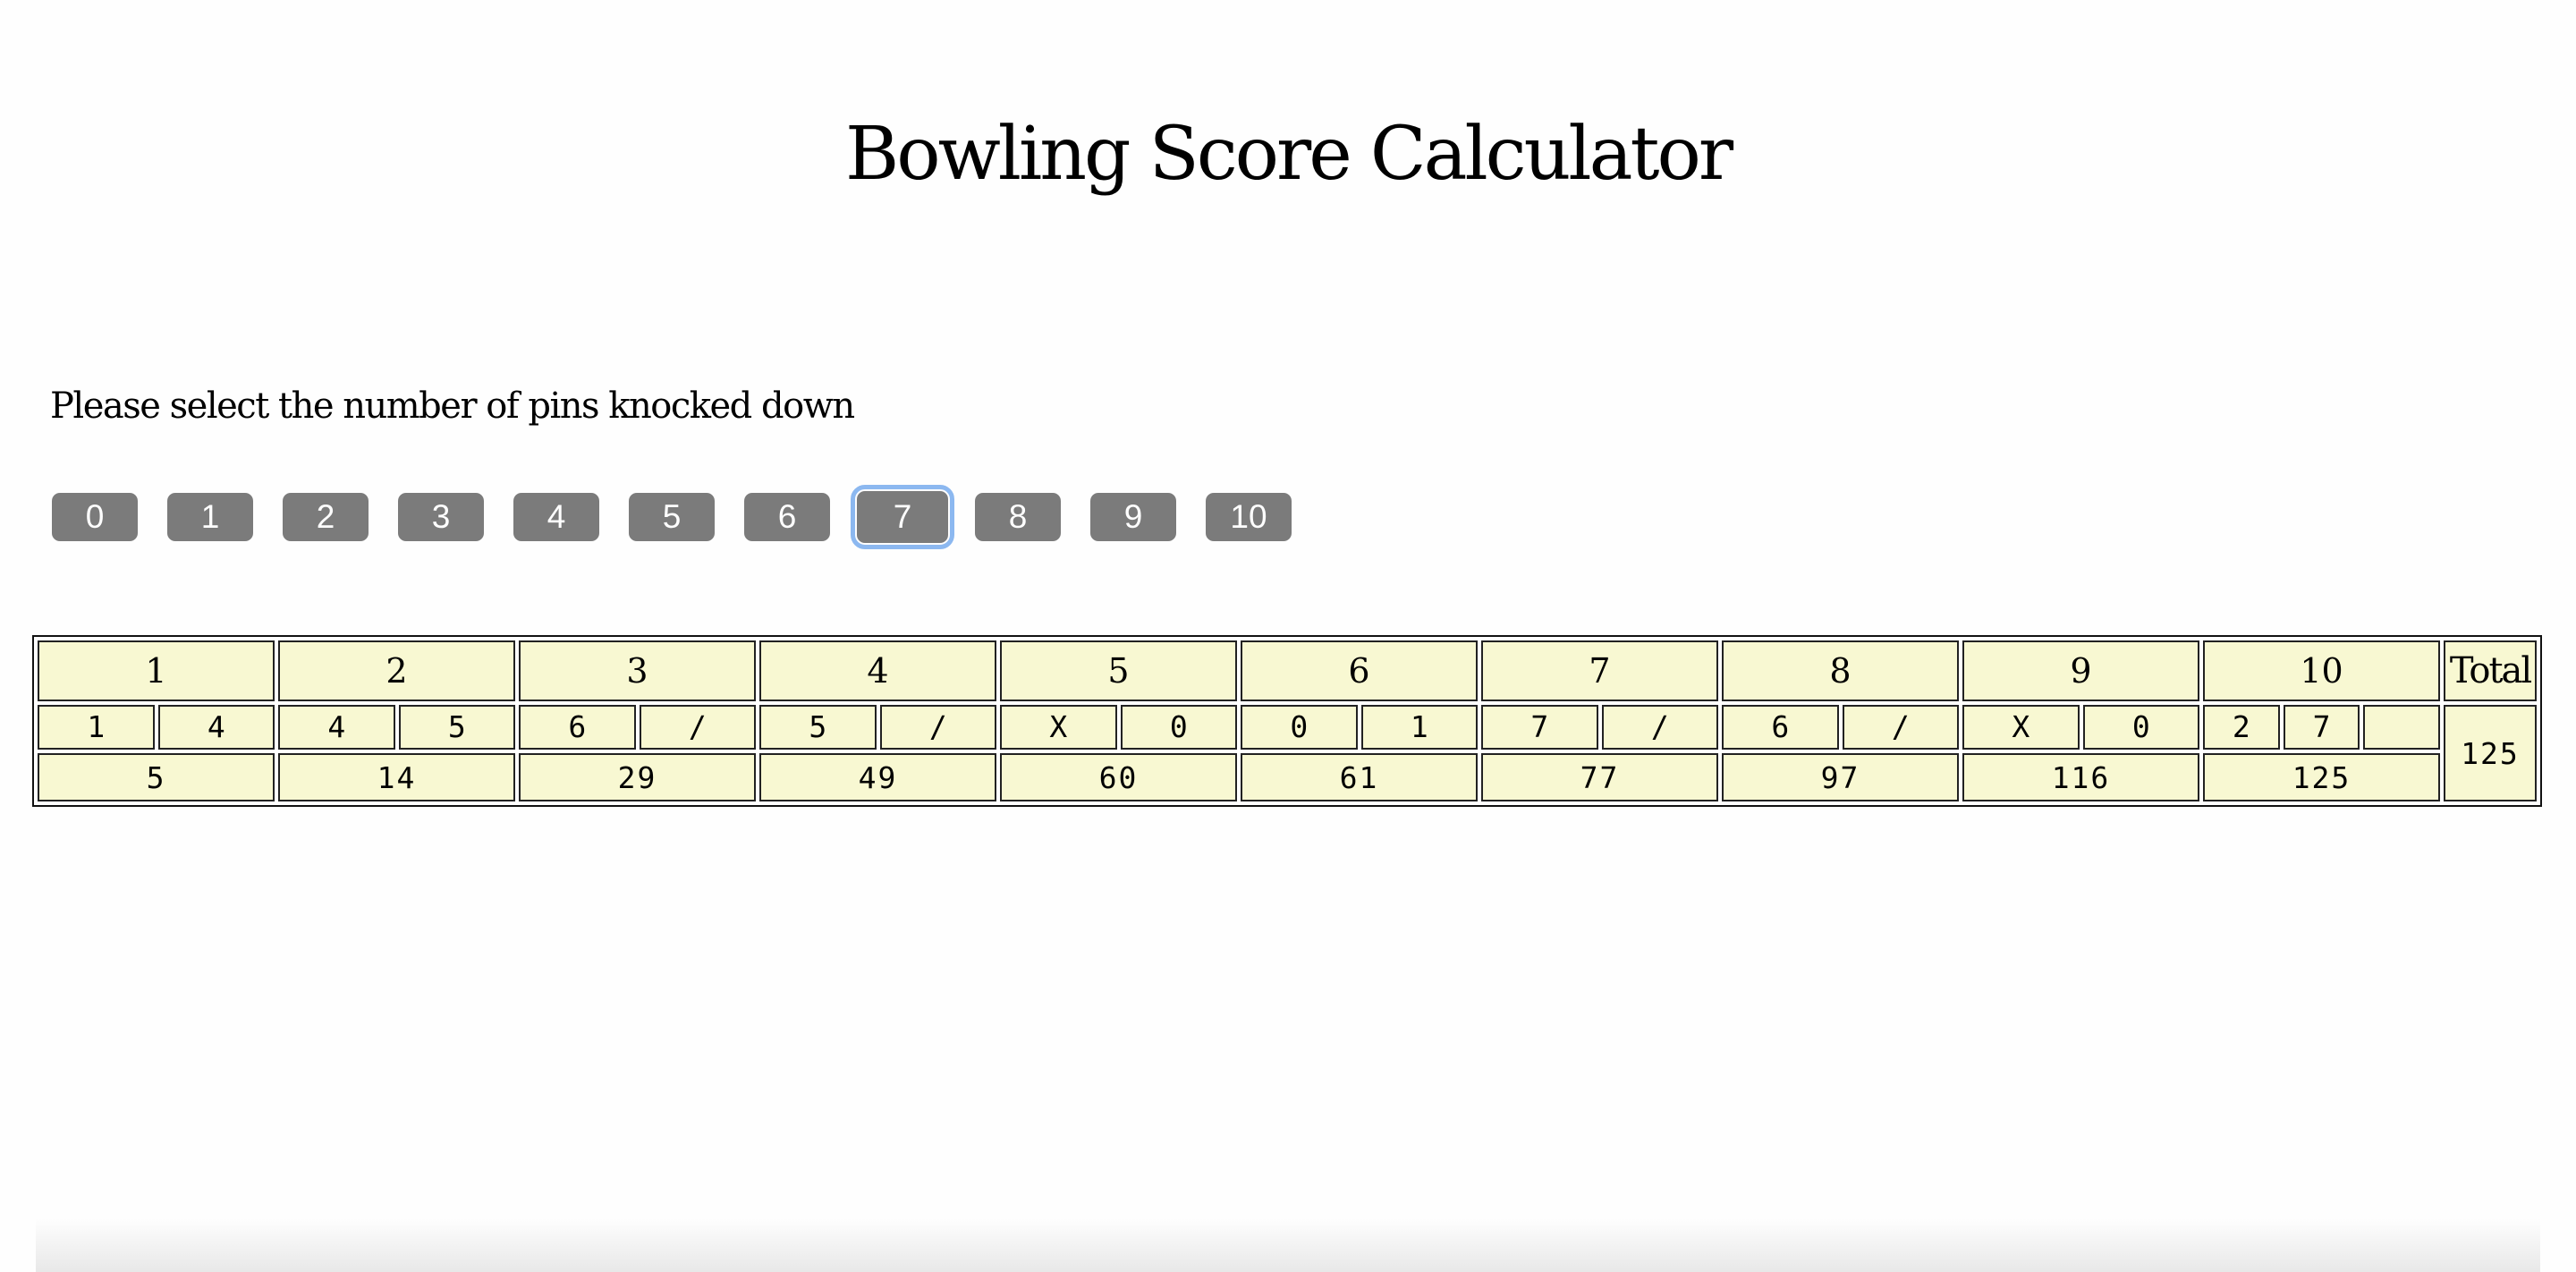 This screenshot has width=2576, height=1272. I want to click on frame-score: 60, so click(1118, 777).